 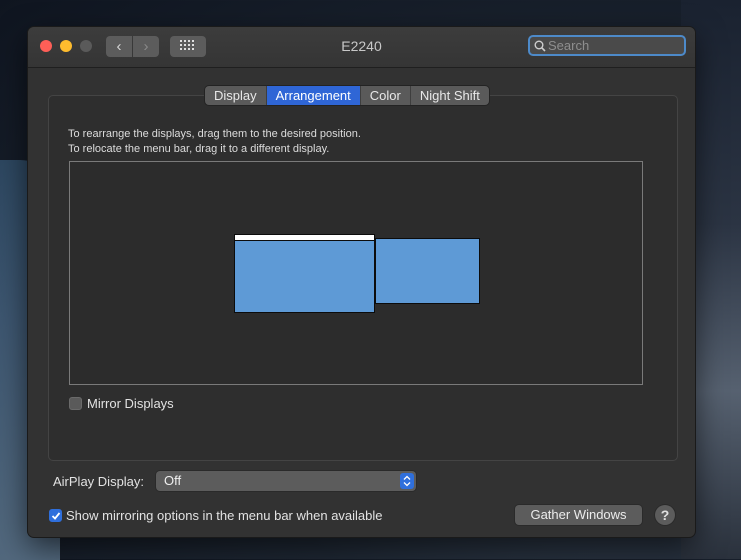 I want to click on help-button: ?, so click(x=665, y=515).